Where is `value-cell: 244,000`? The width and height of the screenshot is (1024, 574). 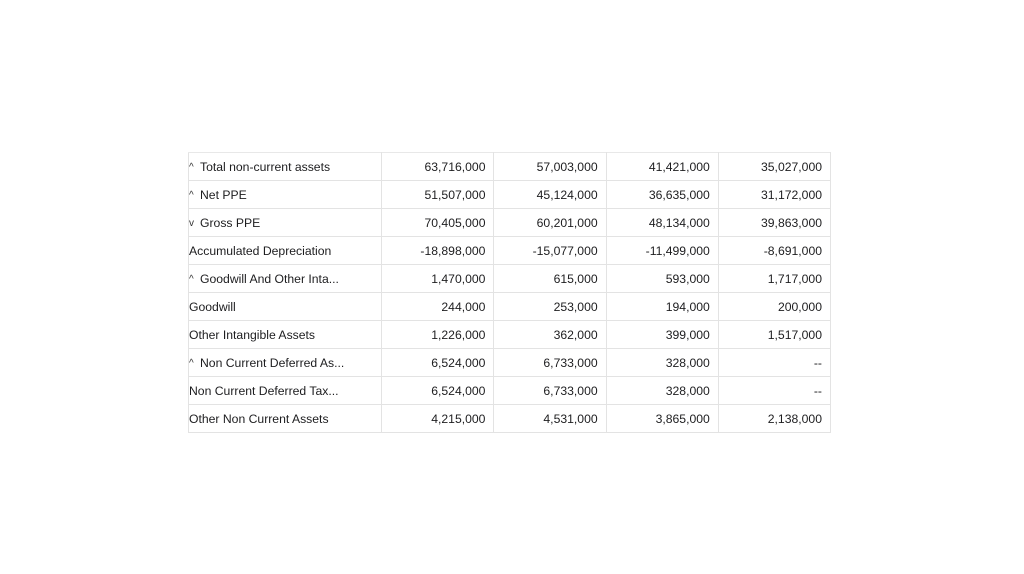 value-cell: 244,000 is located at coordinates (438, 306).